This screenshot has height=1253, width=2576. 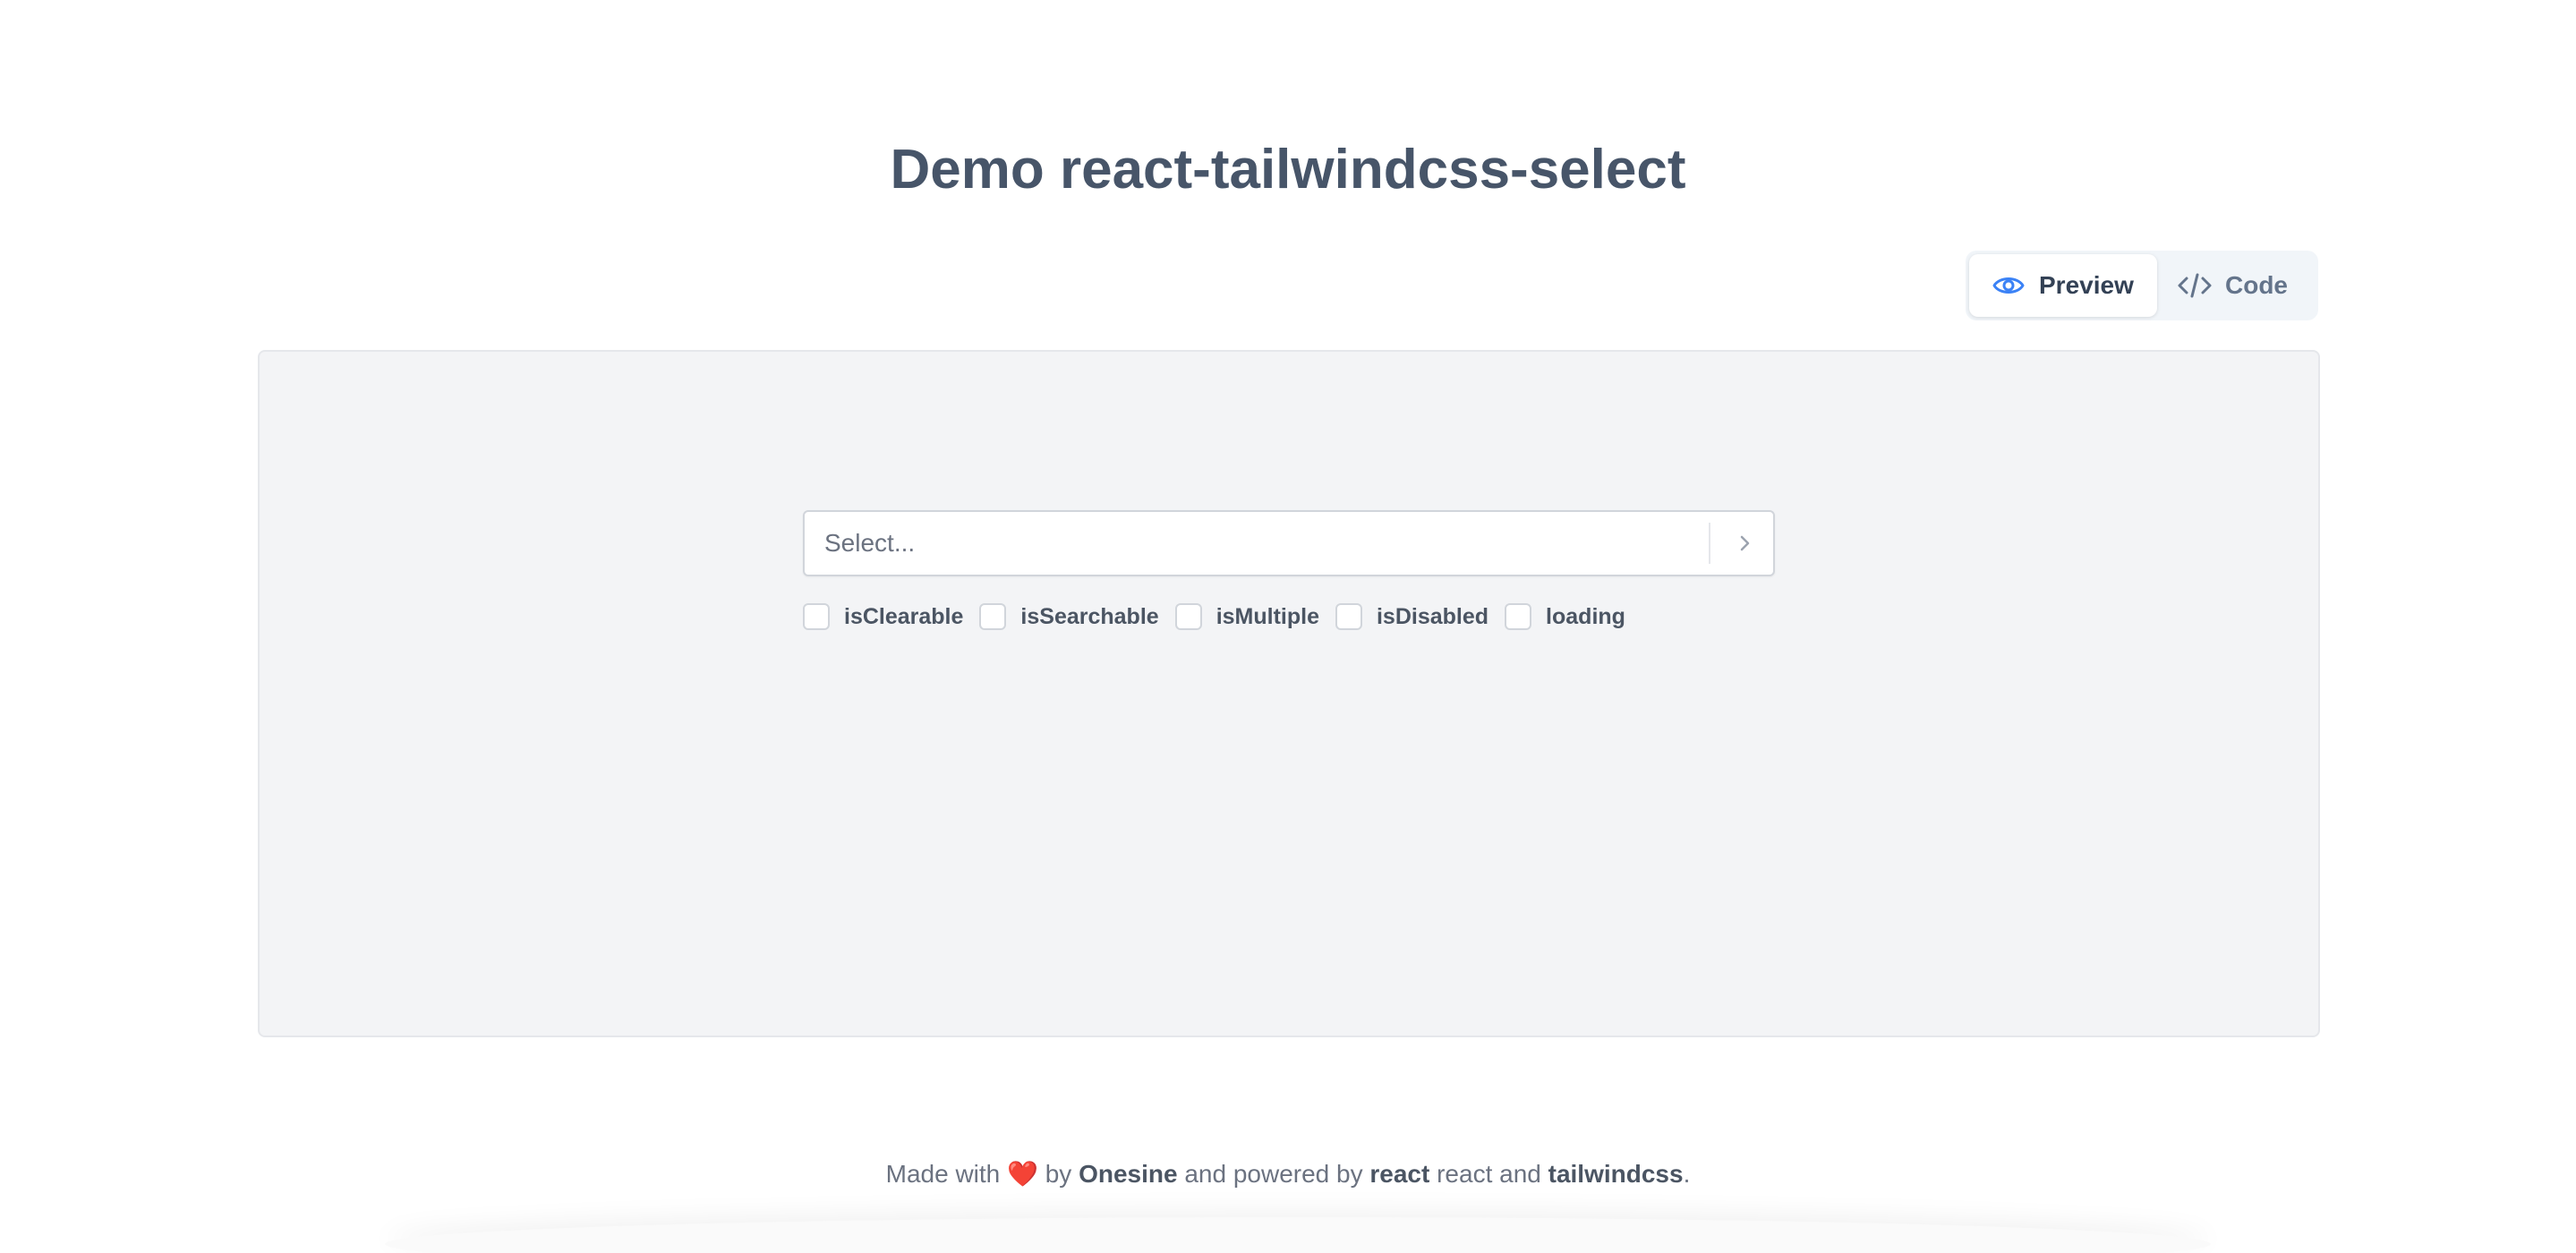 I want to click on option-label: isMultiple, so click(x=1267, y=616).